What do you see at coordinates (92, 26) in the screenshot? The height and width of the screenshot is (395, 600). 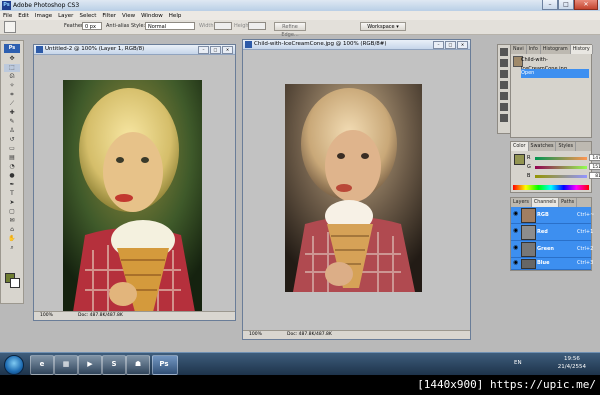 I see `feather-input: 0 px` at bounding box center [92, 26].